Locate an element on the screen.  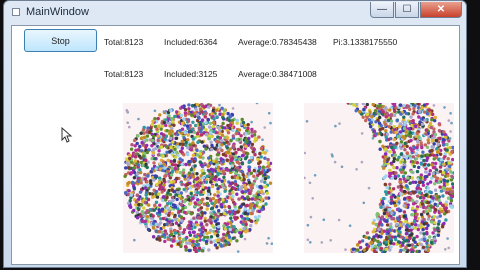
maximize-button: ☐ is located at coordinates (407, 10).